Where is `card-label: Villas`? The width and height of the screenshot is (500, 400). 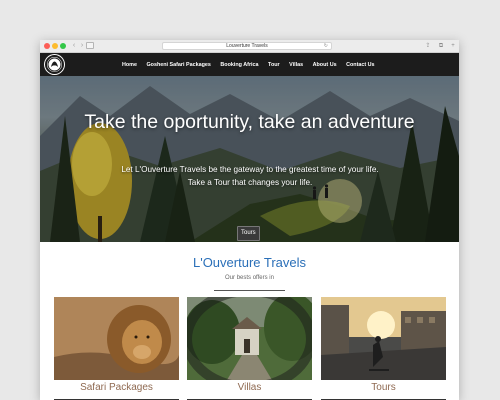
card-label: Villas is located at coordinates (249, 388).